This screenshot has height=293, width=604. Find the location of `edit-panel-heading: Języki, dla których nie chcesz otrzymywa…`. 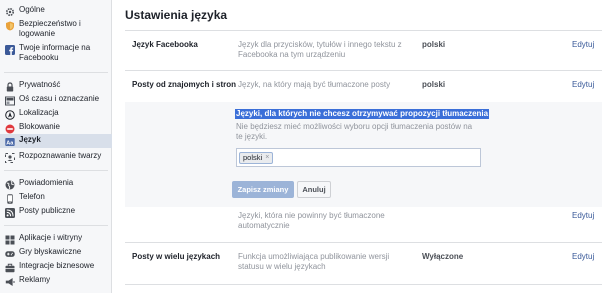

edit-panel-heading: Języki, dla których nie chcesz otrzymywa… is located at coordinates (362, 114).